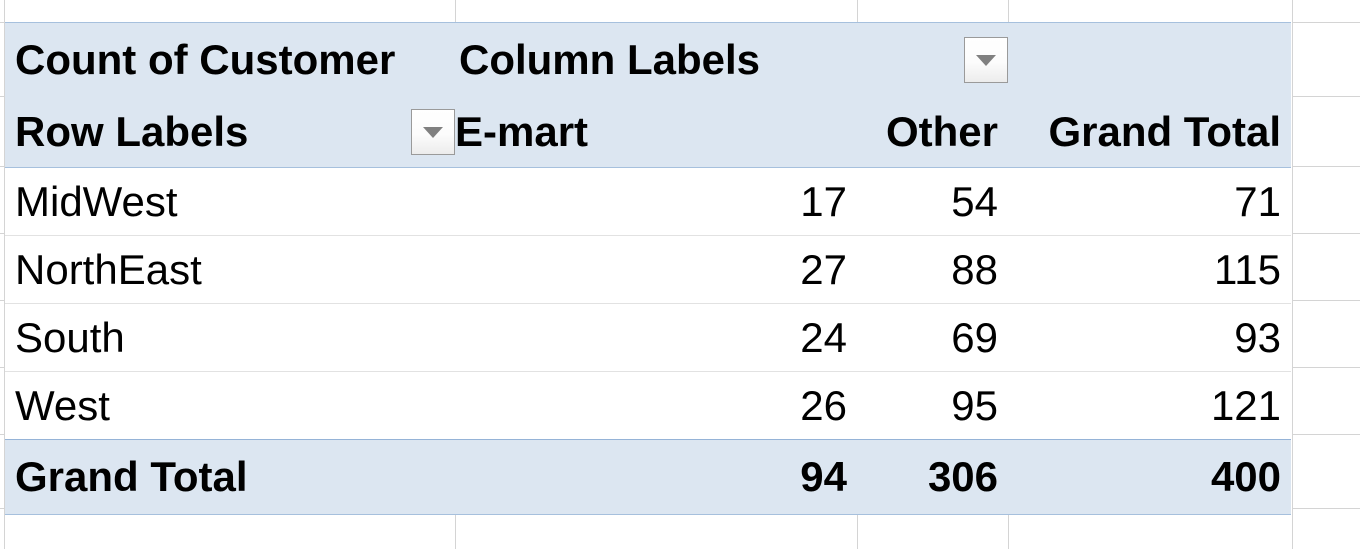 This screenshot has height=549, width=1360. Describe the element at coordinates (610, 59) in the screenshot. I see `column-labels-header-label: Column Labels` at that location.